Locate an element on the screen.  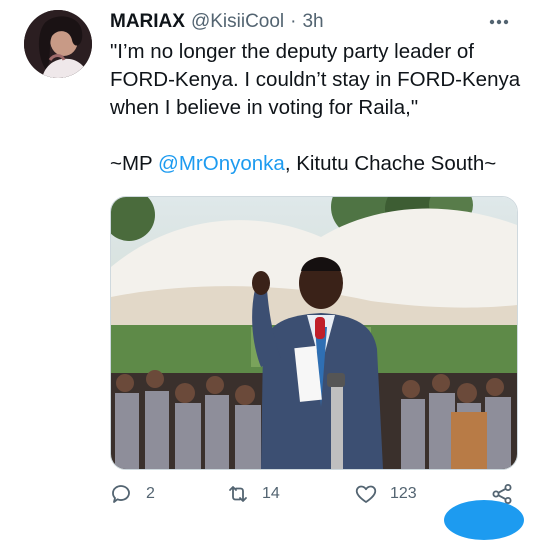
user-handle: @KisiiCool is located at coordinates (237, 22).